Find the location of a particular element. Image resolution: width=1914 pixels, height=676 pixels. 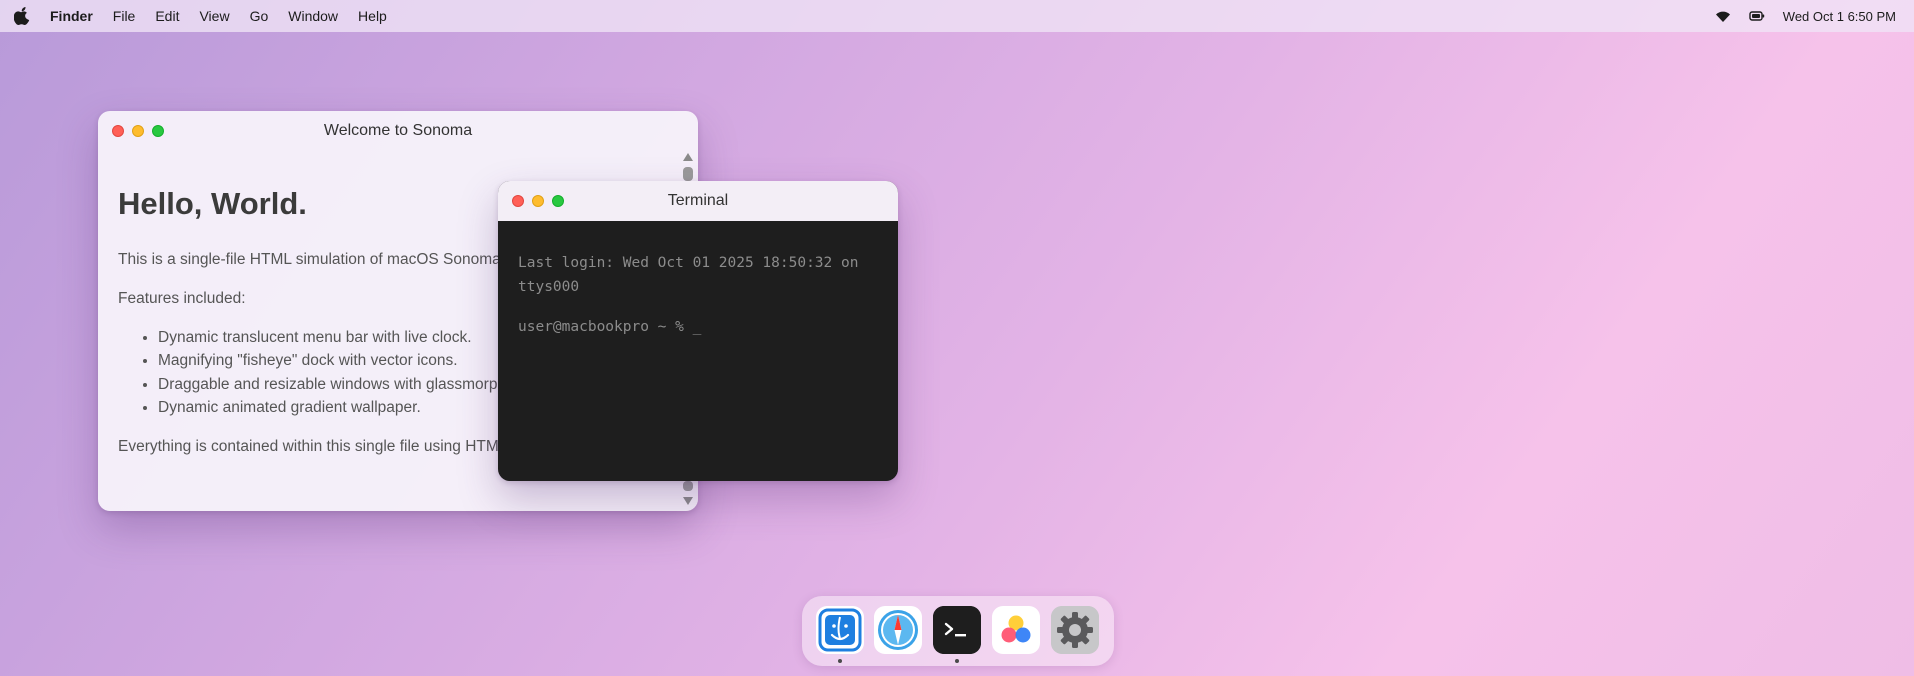

finder-icon is located at coordinates (840, 630).